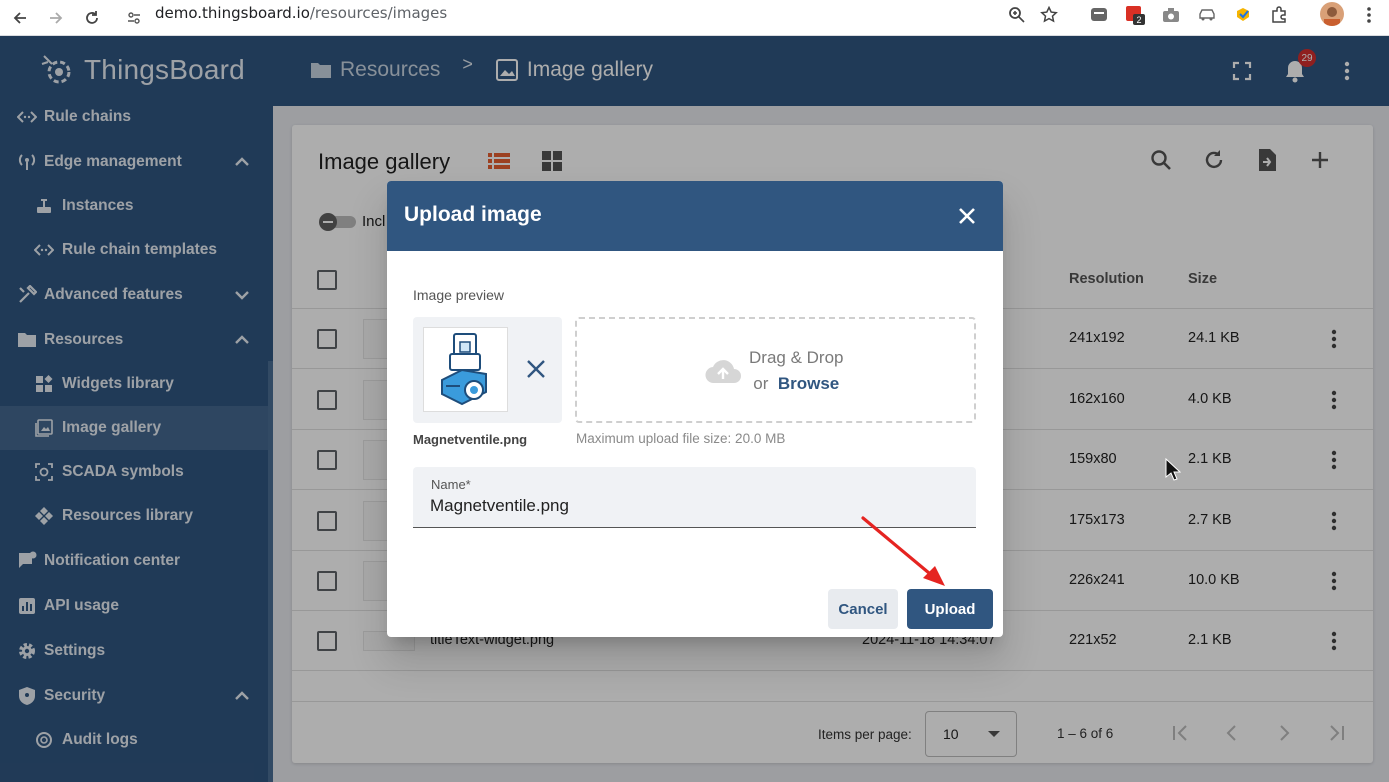 This screenshot has height=782, width=1389. Describe the element at coordinates (694, 18) in the screenshot. I see `browser-toolbar: demo.thingsboard.io/resources/images 2` at that location.